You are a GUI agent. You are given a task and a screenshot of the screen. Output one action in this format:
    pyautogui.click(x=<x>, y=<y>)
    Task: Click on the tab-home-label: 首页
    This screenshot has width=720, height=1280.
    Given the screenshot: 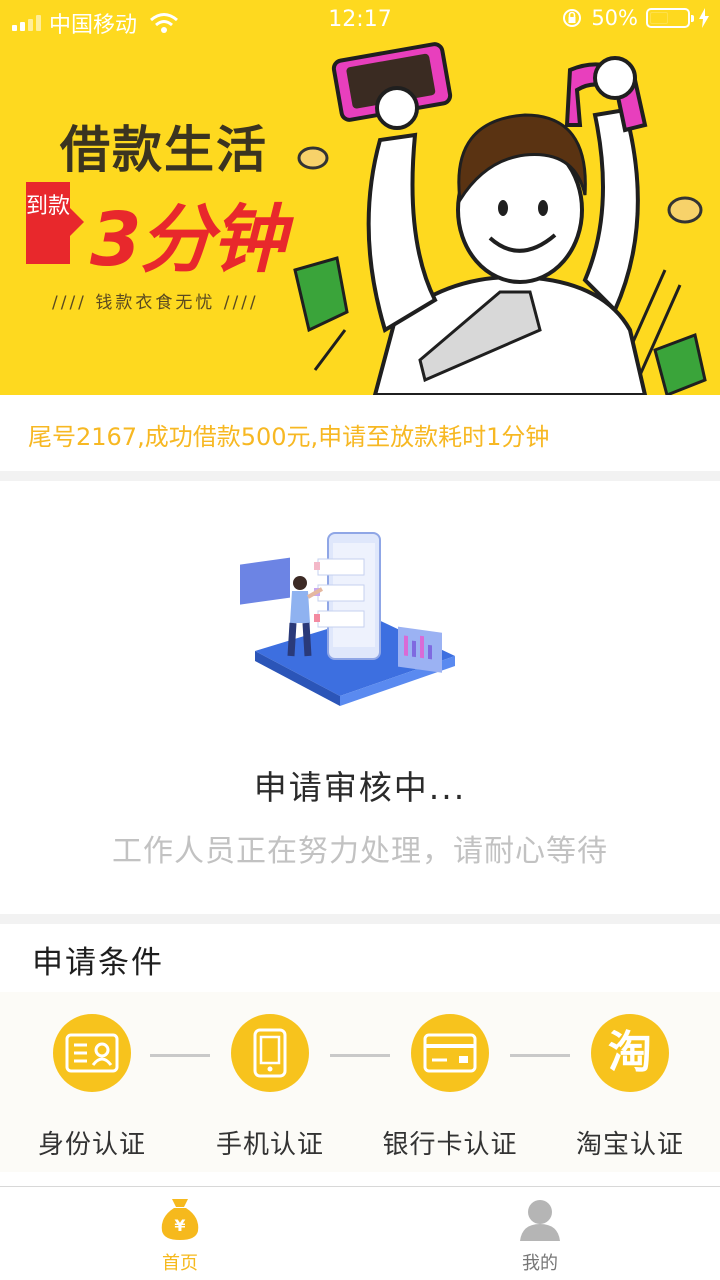 What is the action you would take?
    pyautogui.click(x=180, y=1263)
    